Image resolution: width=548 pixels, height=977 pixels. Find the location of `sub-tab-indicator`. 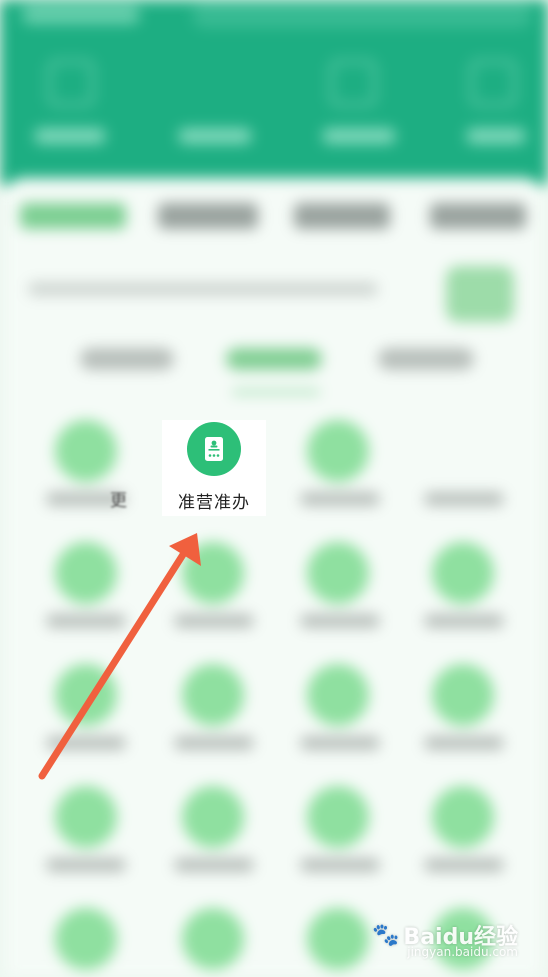

sub-tab-indicator is located at coordinates (276, 392).